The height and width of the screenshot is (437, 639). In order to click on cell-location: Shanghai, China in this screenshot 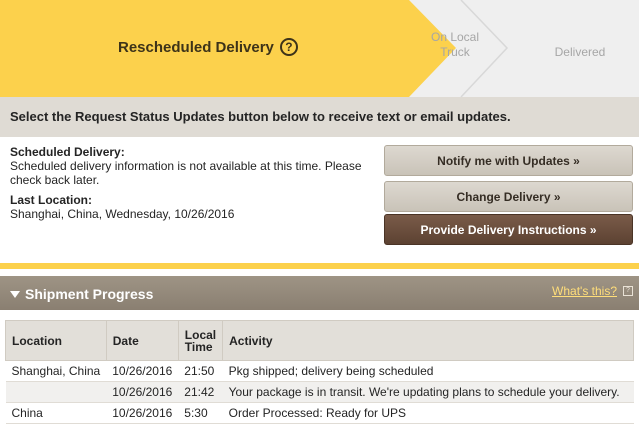, I will do `click(56, 371)`.